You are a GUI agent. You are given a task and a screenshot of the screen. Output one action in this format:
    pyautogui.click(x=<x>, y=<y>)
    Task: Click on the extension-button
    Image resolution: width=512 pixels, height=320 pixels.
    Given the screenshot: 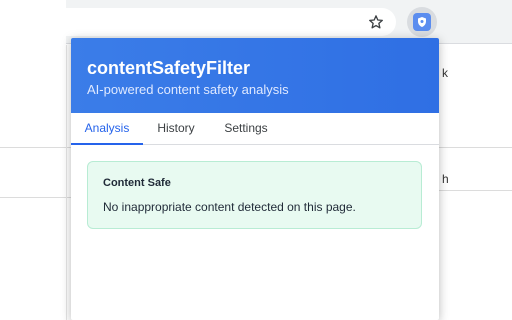 What is the action you would take?
    pyautogui.click(x=422, y=22)
    